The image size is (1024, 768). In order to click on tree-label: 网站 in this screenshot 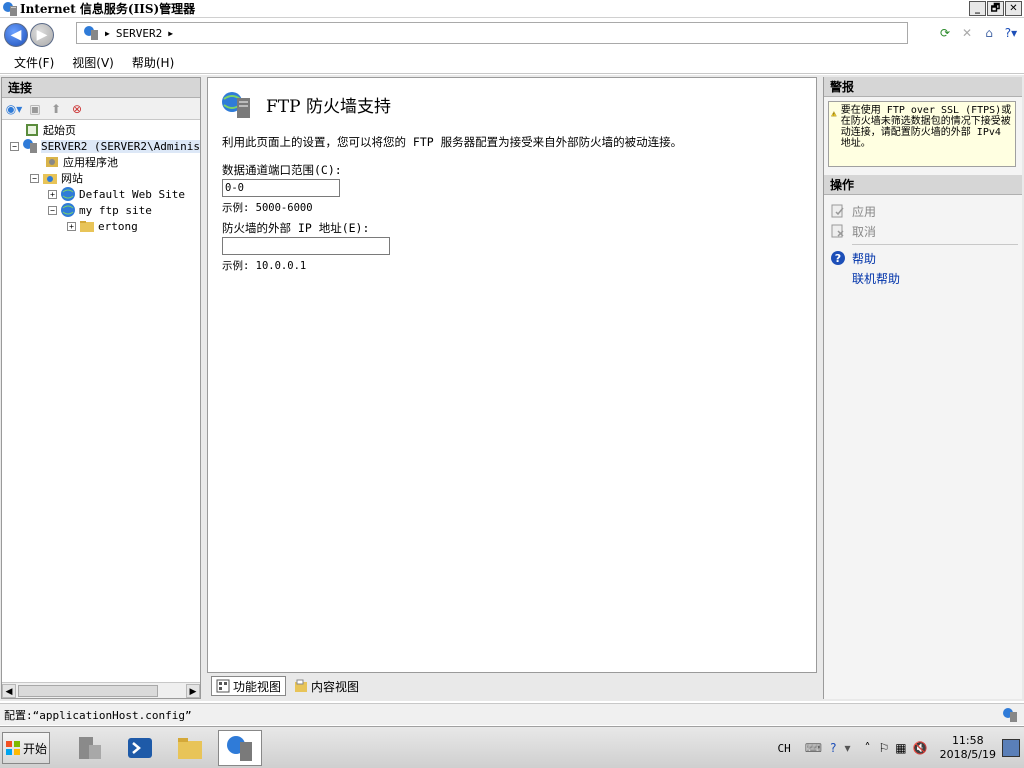, I will do `click(72, 178)`.